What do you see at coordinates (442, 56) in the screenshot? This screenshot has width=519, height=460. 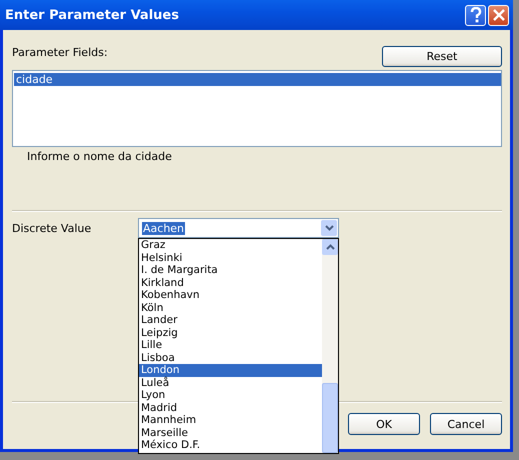 I see `reset-button: Reset` at bounding box center [442, 56].